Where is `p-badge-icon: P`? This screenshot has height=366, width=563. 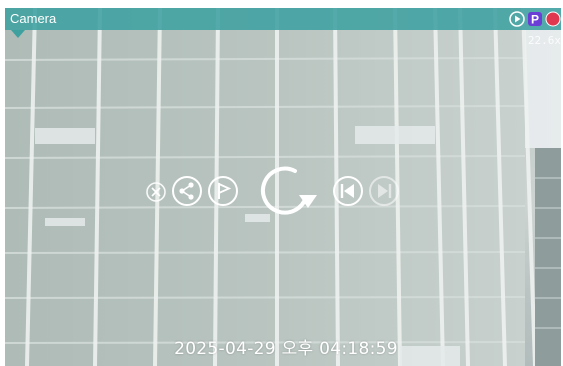 p-badge-icon: P is located at coordinates (535, 19).